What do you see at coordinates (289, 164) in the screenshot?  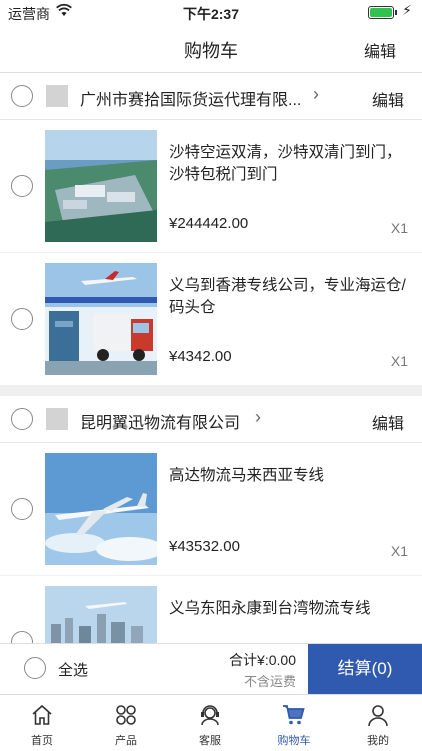 I see `product-name: 沙特空运双清，沙特双清门到门，沙特包税门到门` at bounding box center [289, 164].